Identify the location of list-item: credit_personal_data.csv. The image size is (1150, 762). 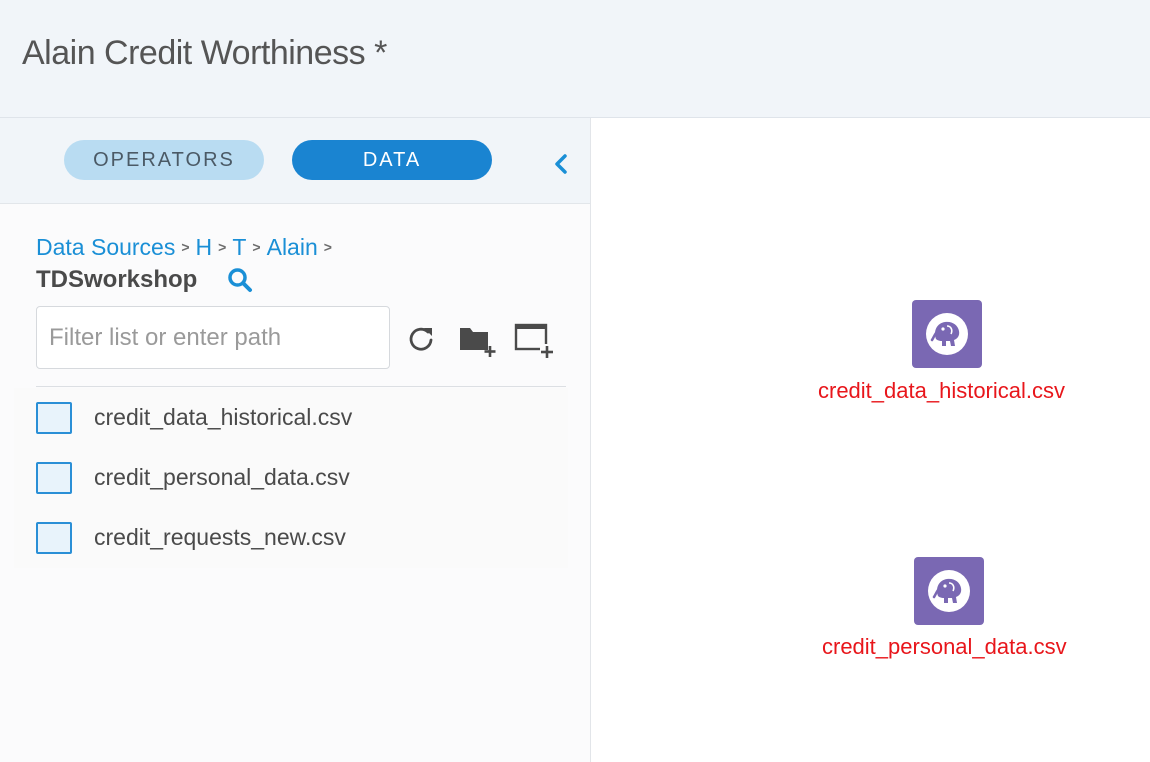
(291, 478).